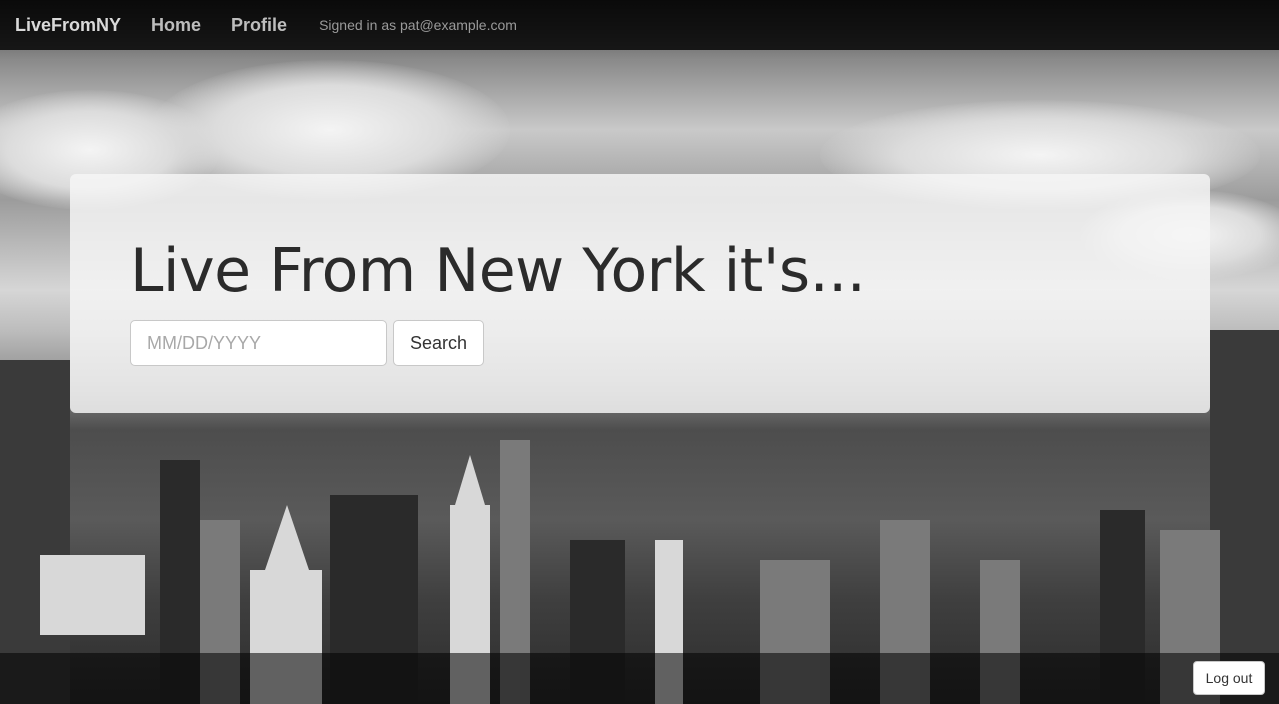  I want to click on date-search-form: Search, so click(307, 343).